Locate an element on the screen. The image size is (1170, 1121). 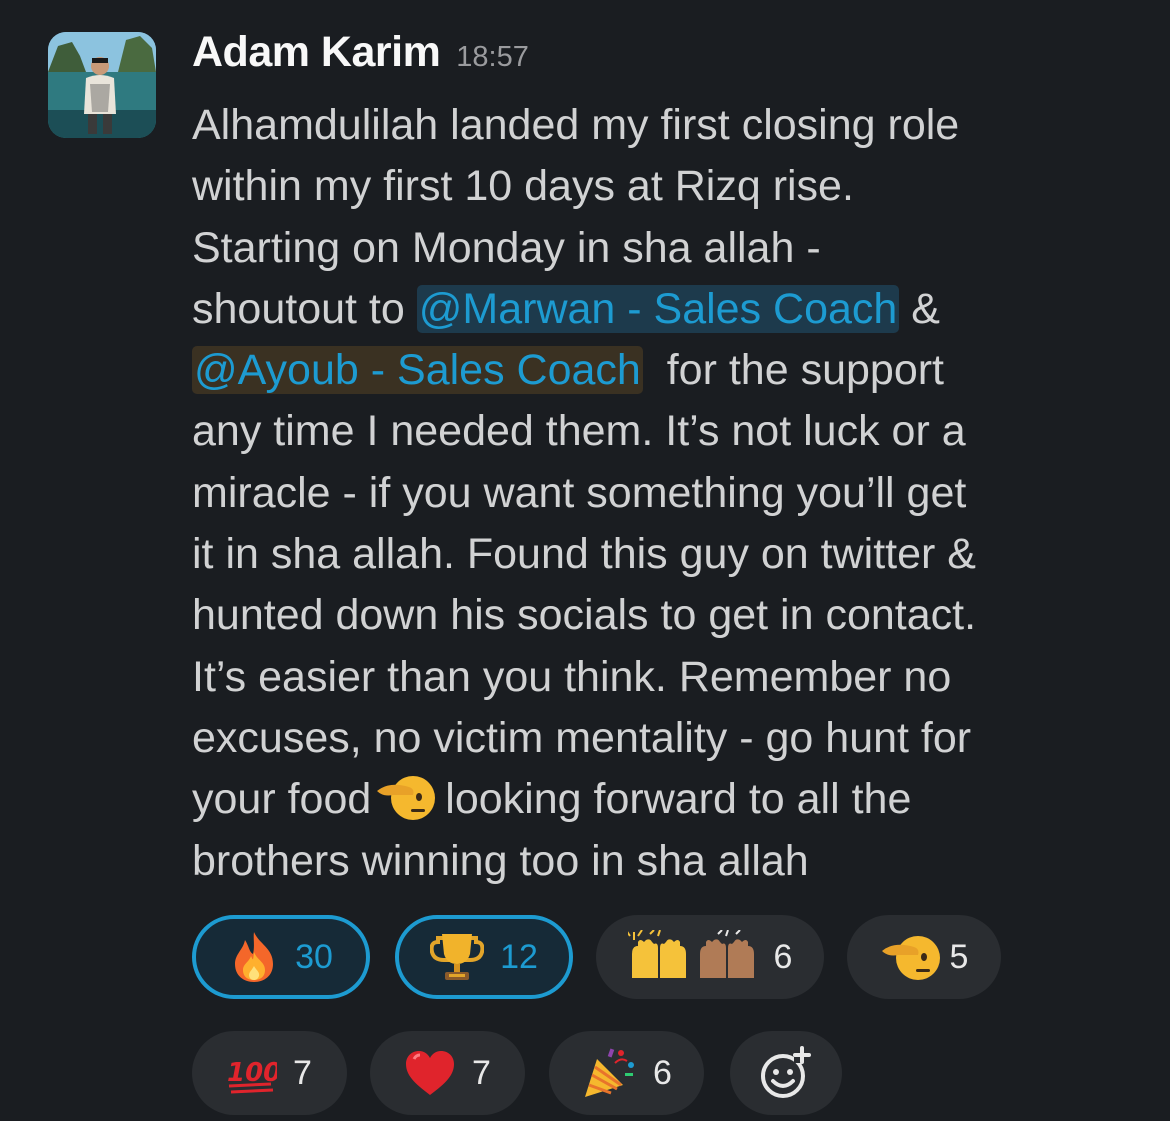
message-line: shoutout to @Marwan - Sales Coach & is located at coordinates (667, 309).